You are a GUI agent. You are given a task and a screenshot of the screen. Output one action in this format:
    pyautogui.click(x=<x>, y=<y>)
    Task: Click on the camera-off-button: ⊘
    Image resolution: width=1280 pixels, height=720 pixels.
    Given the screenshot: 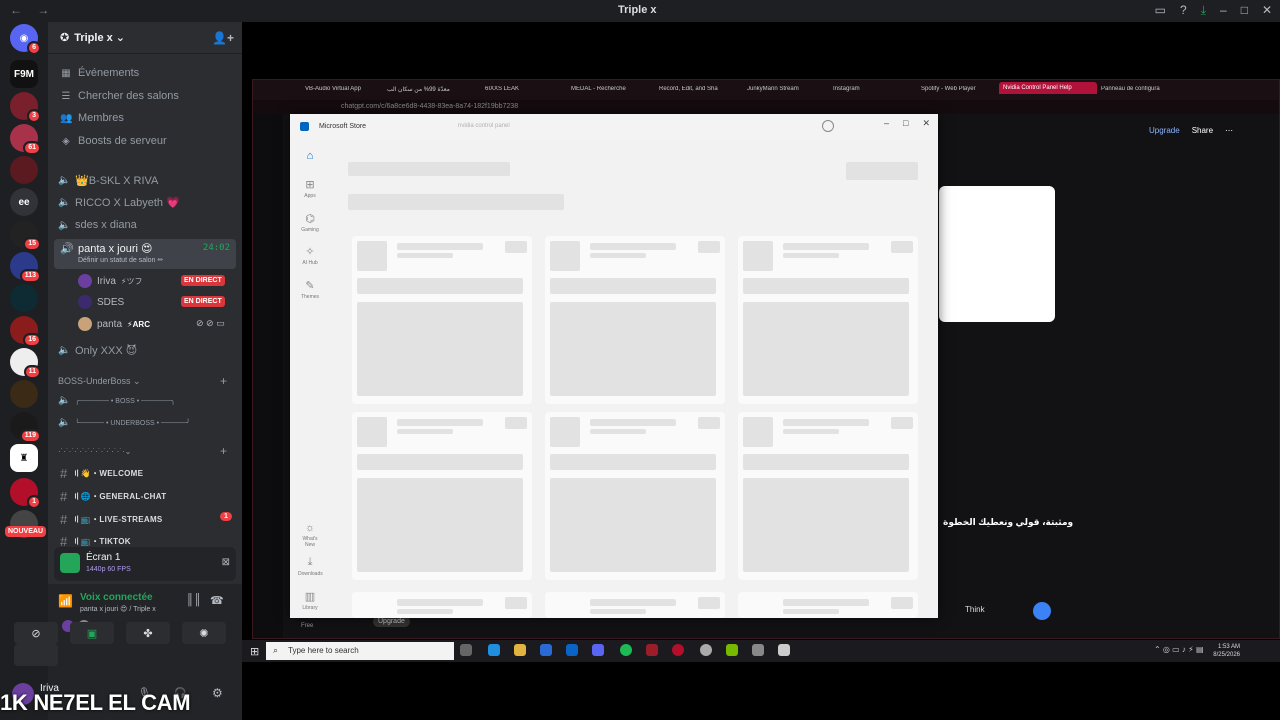 What is the action you would take?
    pyautogui.click(x=36, y=633)
    